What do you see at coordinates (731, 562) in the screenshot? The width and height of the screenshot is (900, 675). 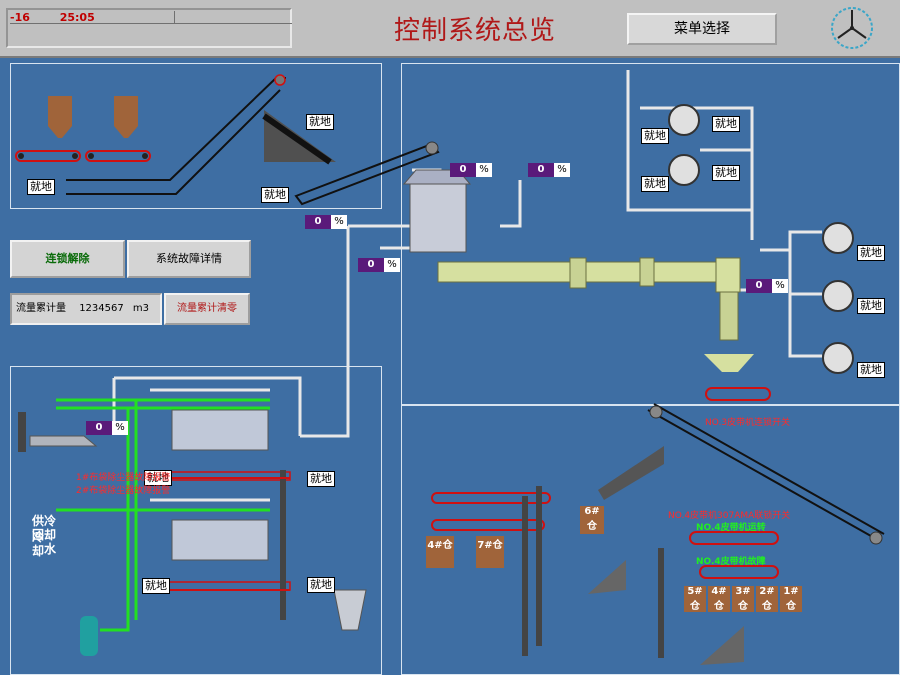 I see `no4-fault-status: NO.4皮带机故障` at bounding box center [731, 562].